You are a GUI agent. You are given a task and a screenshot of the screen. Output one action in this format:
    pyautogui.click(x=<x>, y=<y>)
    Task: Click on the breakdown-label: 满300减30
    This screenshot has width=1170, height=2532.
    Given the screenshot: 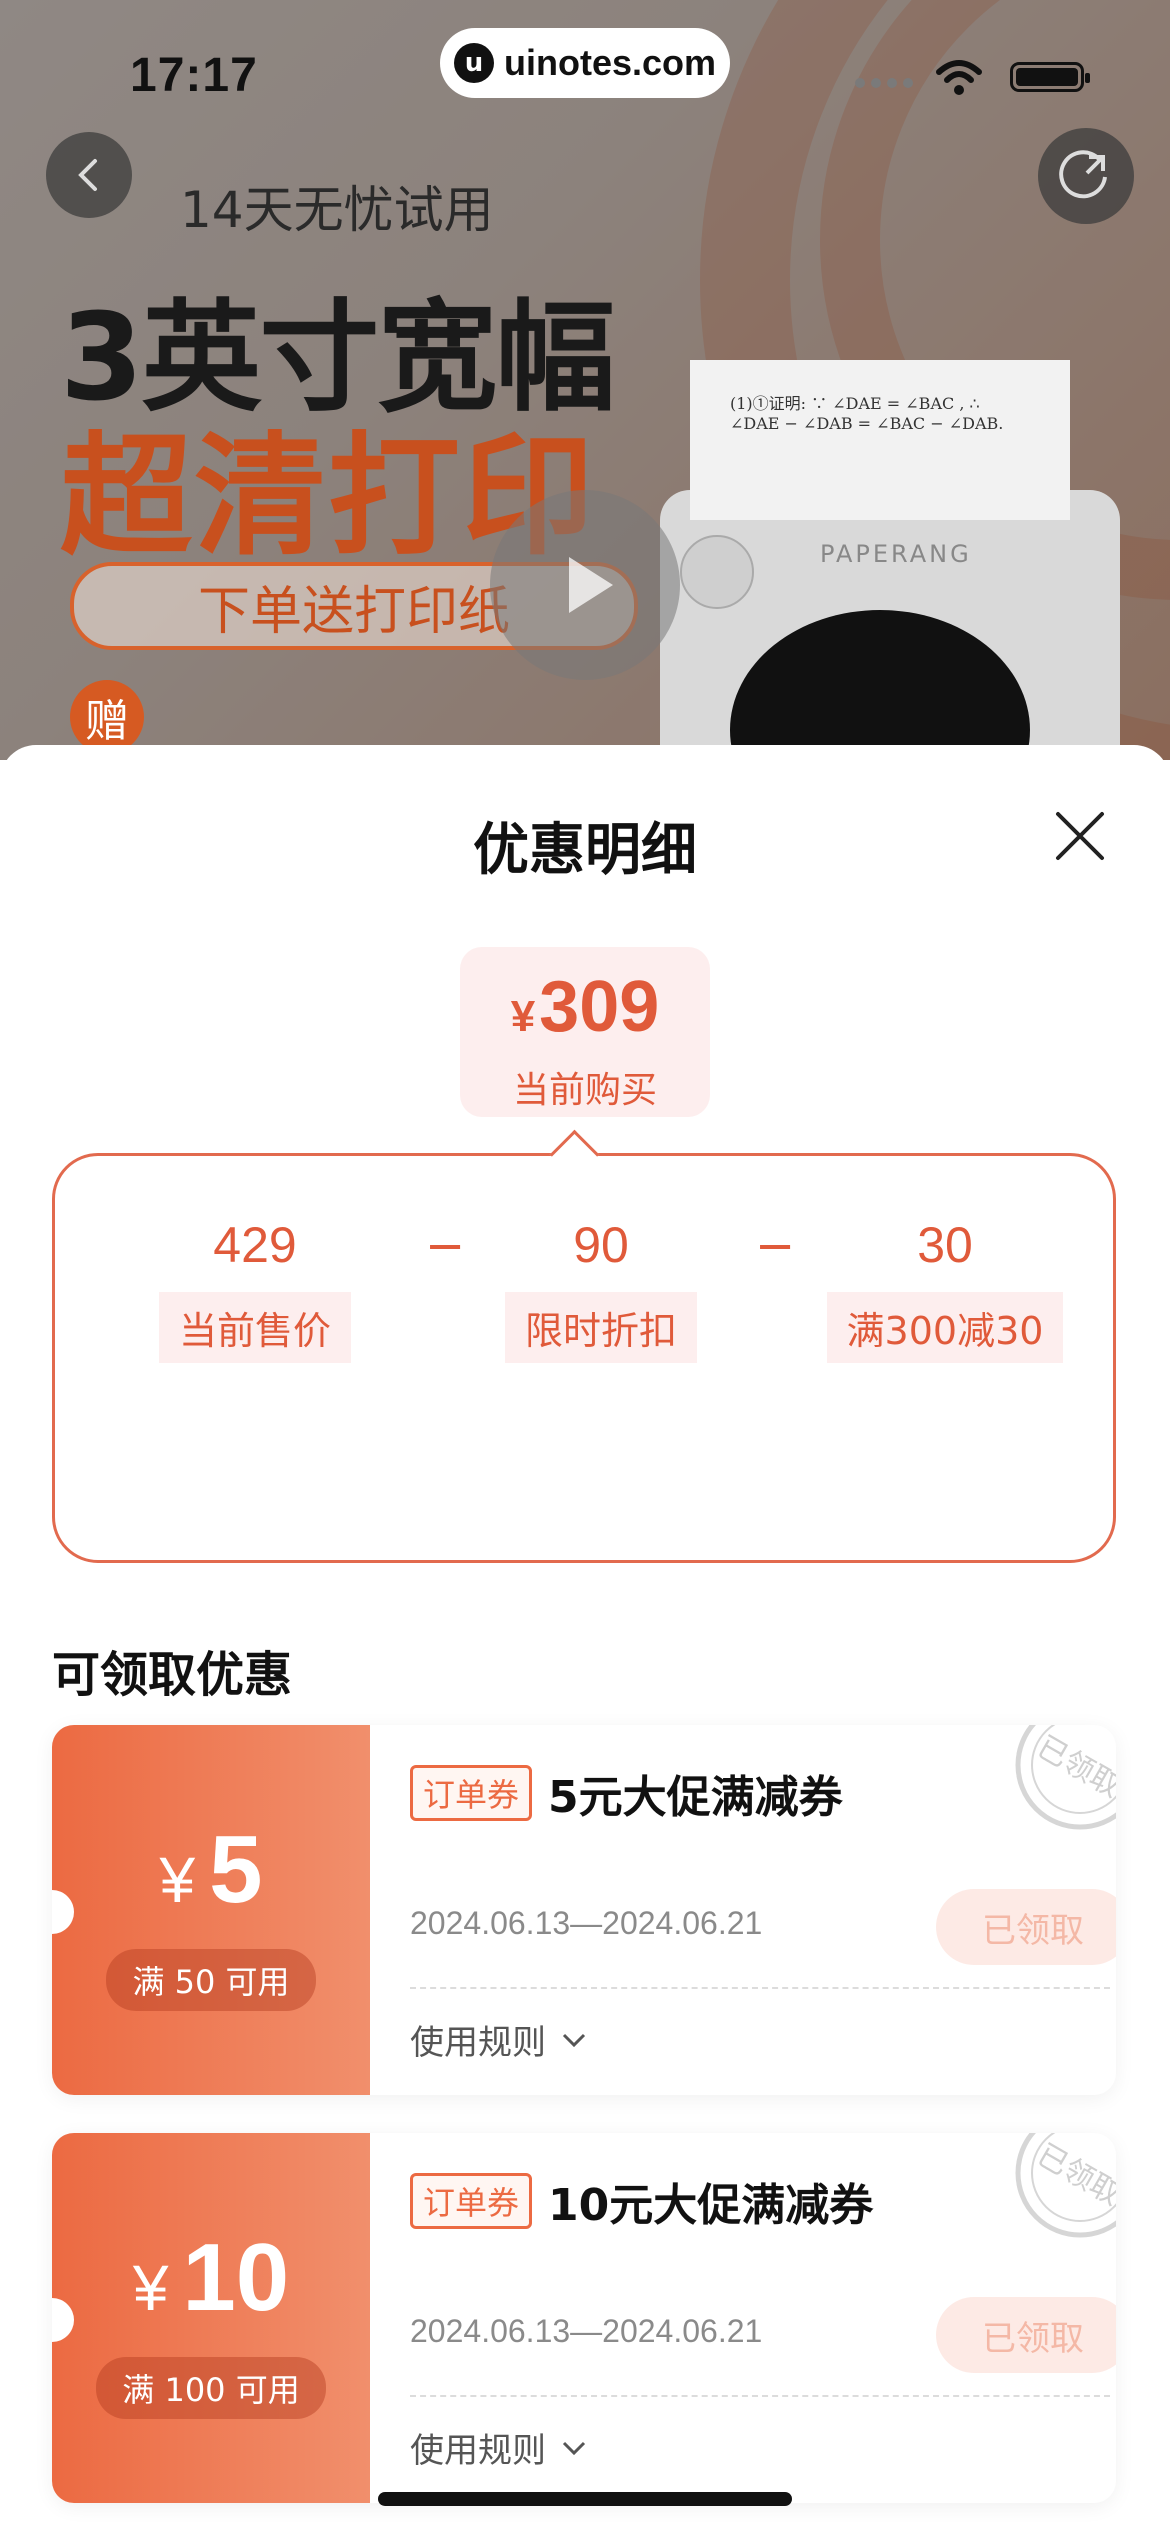 What is the action you would take?
    pyautogui.click(x=945, y=1327)
    